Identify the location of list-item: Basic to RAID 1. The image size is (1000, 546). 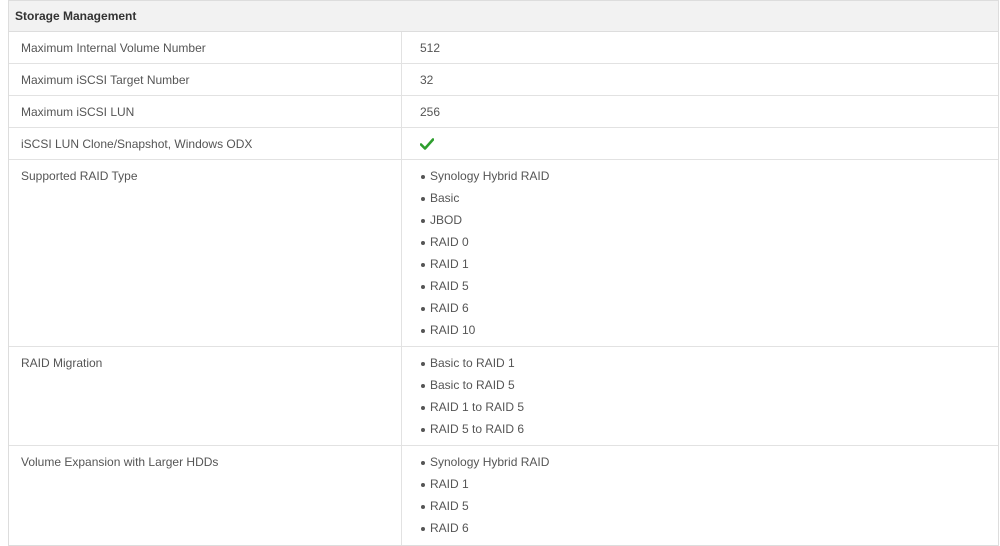
(709, 367).